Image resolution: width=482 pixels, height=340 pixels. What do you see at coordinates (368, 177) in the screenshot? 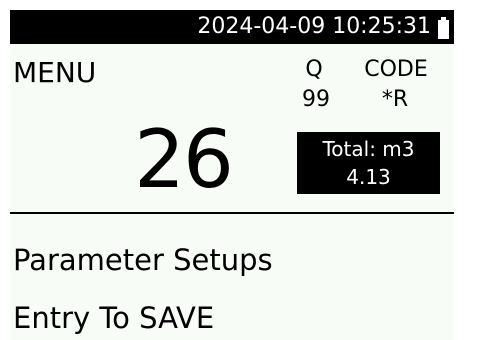
I see `total-value: 4.13` at bounding box center [368, 177].